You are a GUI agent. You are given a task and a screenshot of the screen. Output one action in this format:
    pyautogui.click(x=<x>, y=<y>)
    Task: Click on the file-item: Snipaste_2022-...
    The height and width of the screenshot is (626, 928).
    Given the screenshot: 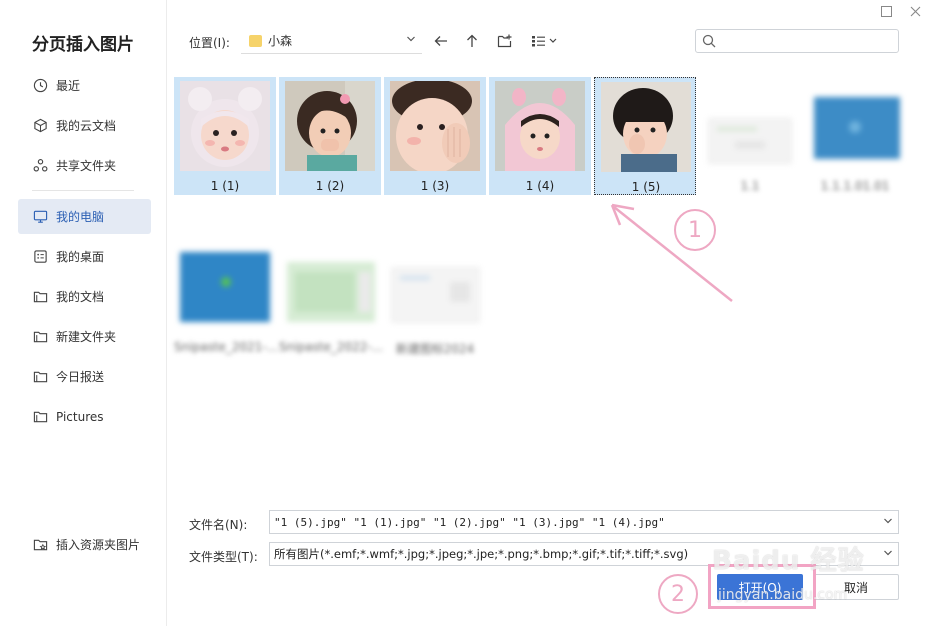 What is the action you would take?
    pyautogui.click(x=331, y=297)
    